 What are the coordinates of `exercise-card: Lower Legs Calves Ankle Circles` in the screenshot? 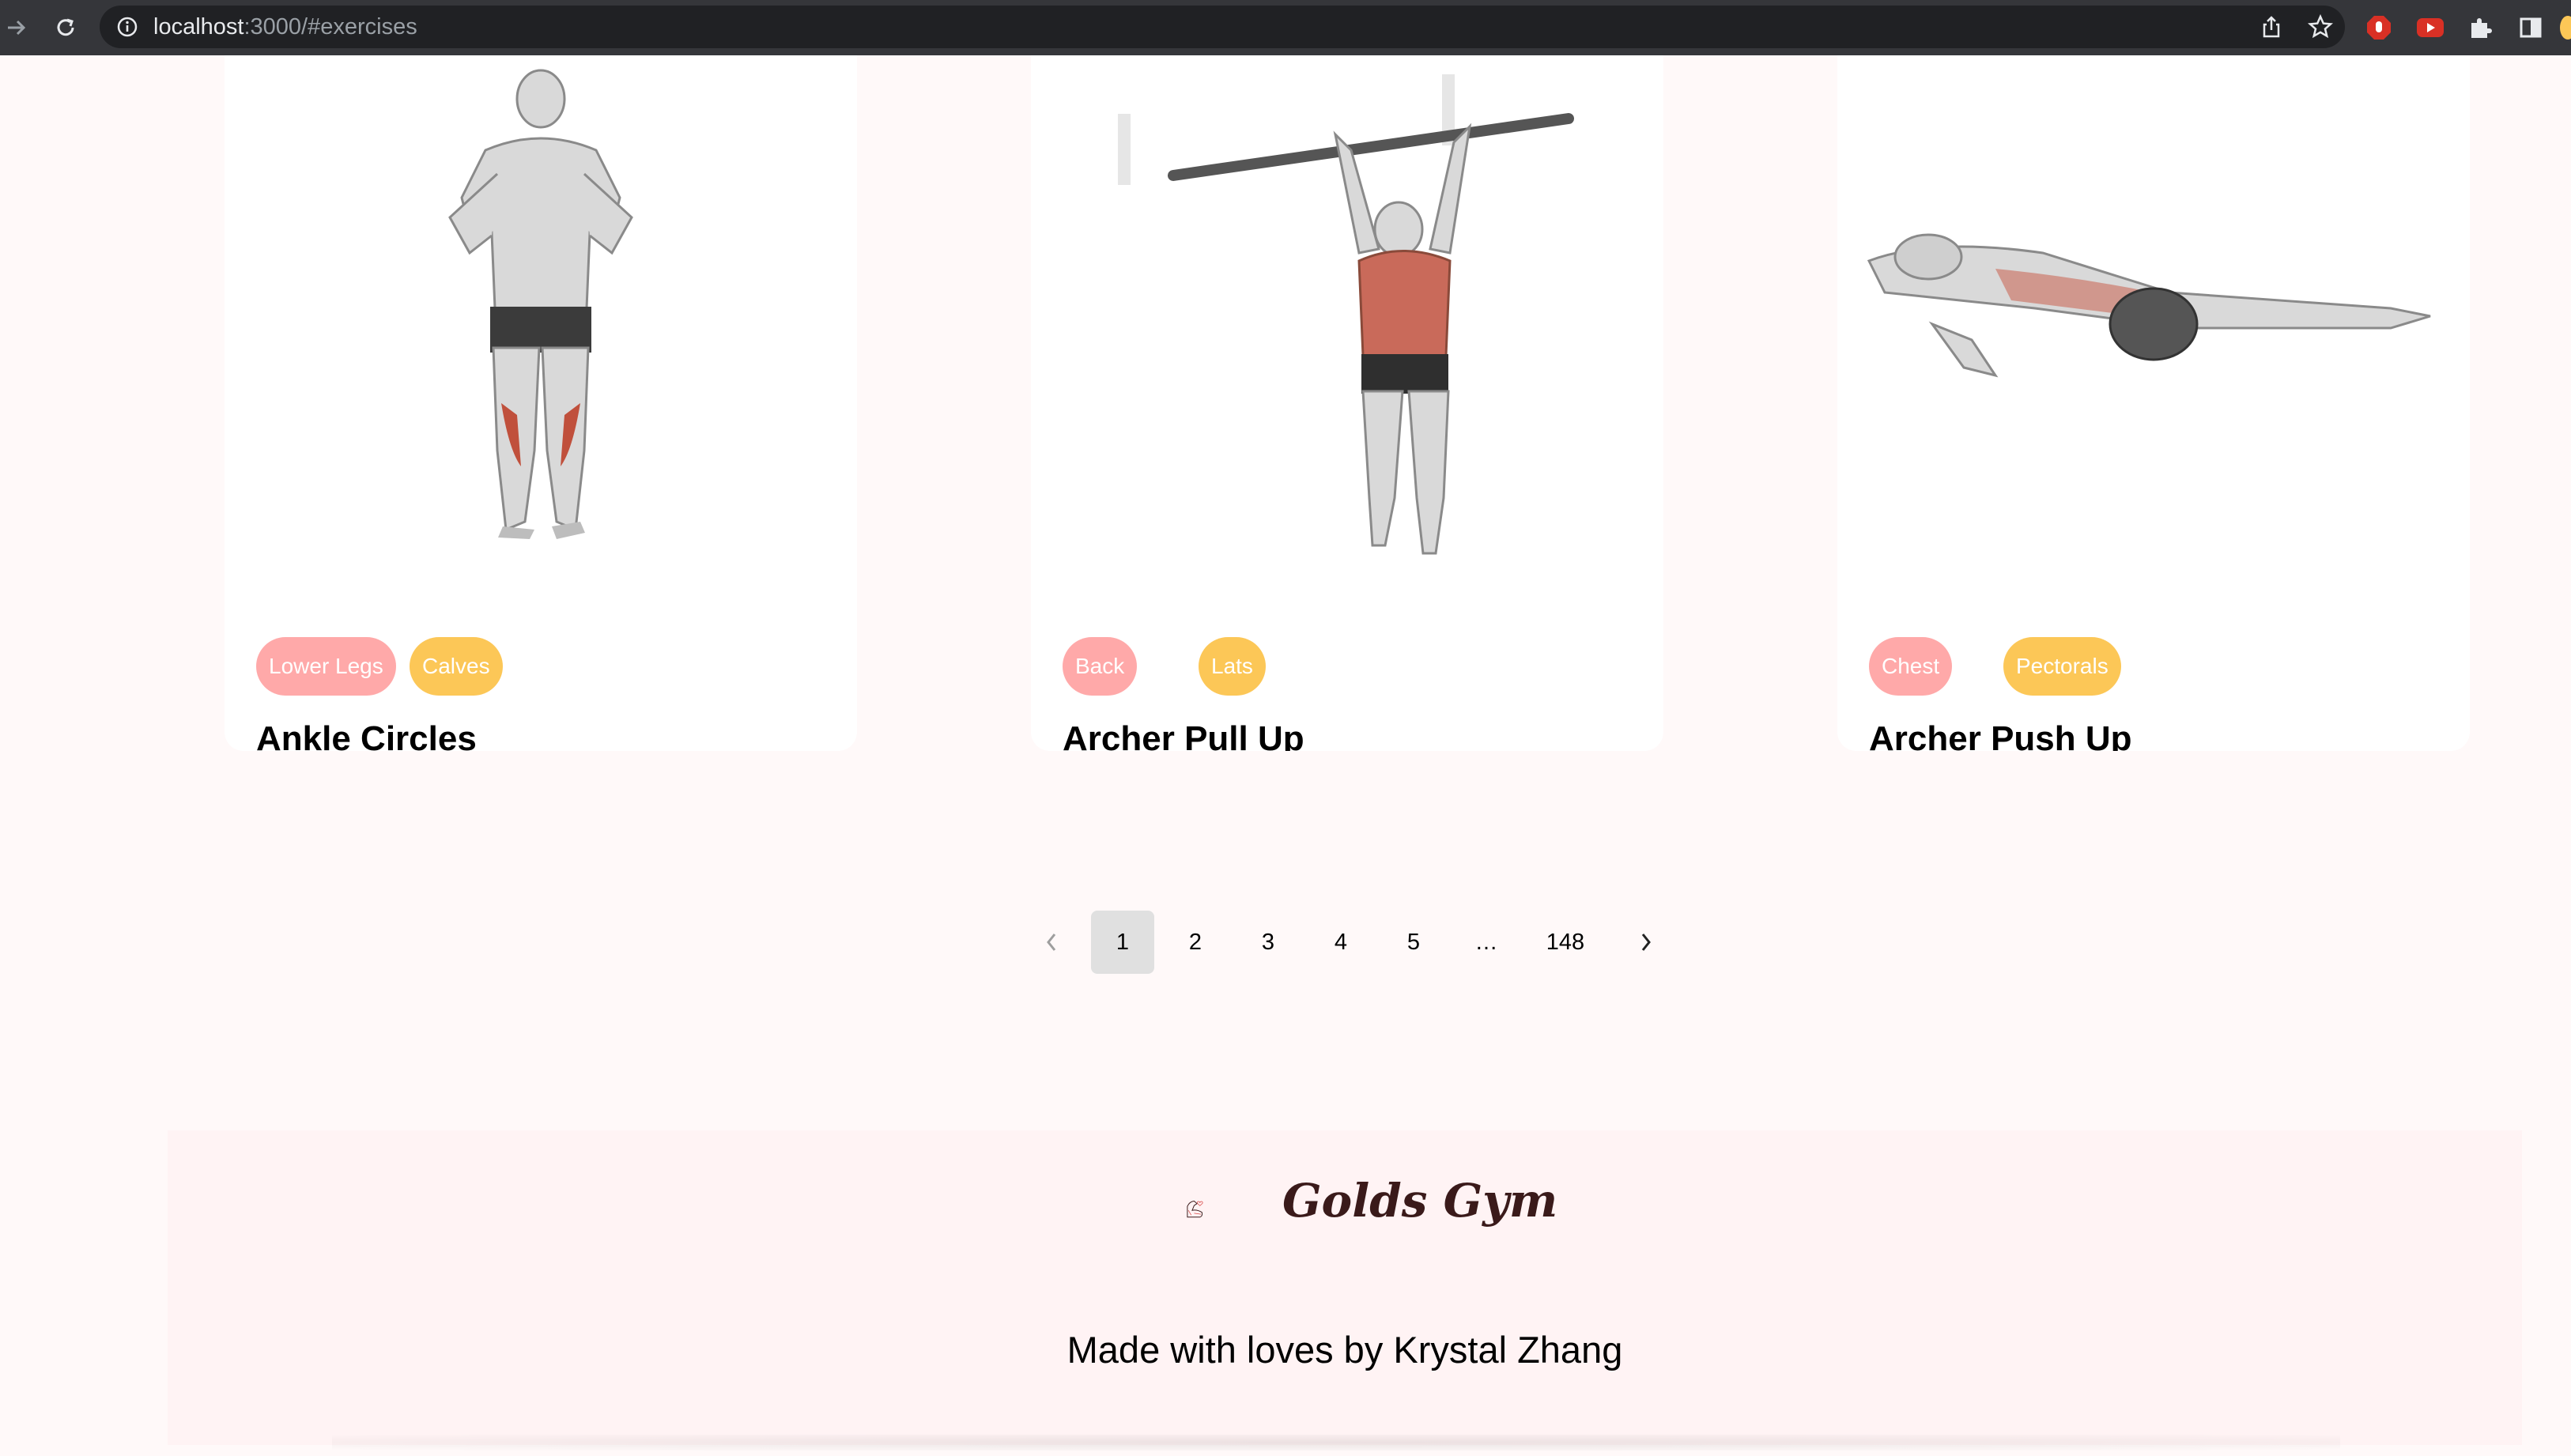 It's located at (541, 403).